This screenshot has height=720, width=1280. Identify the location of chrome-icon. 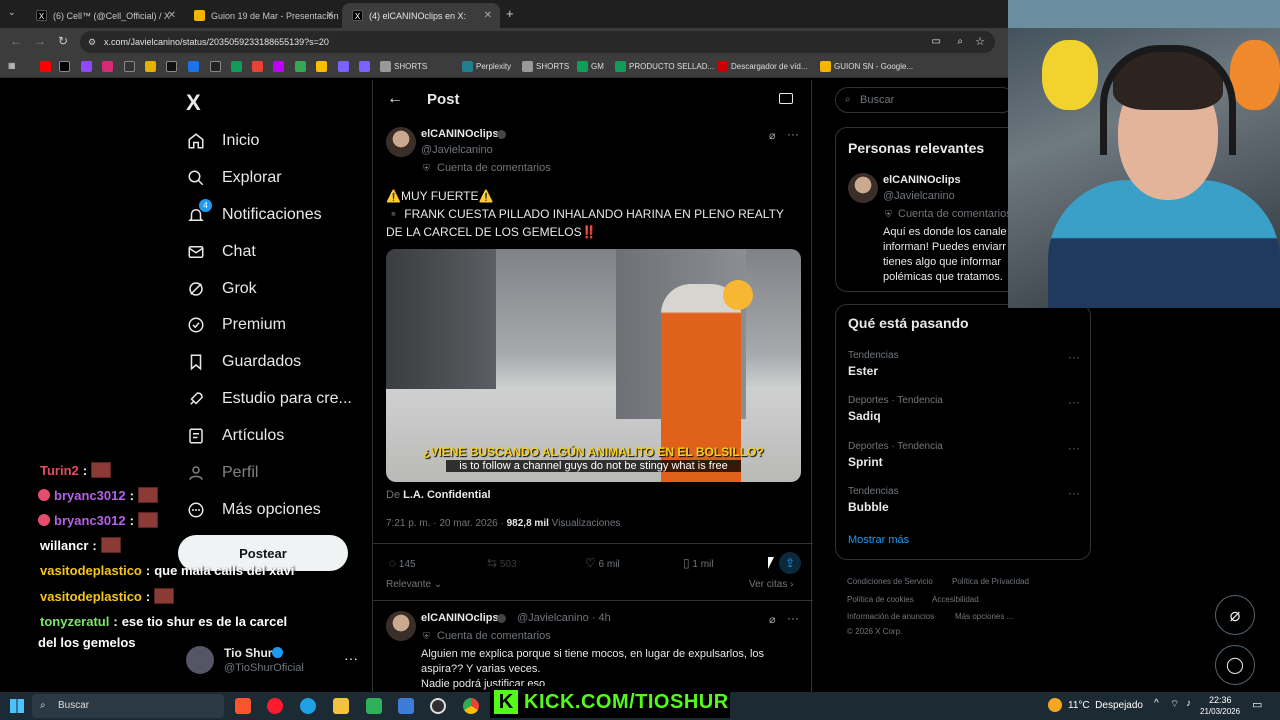
(471, 706).